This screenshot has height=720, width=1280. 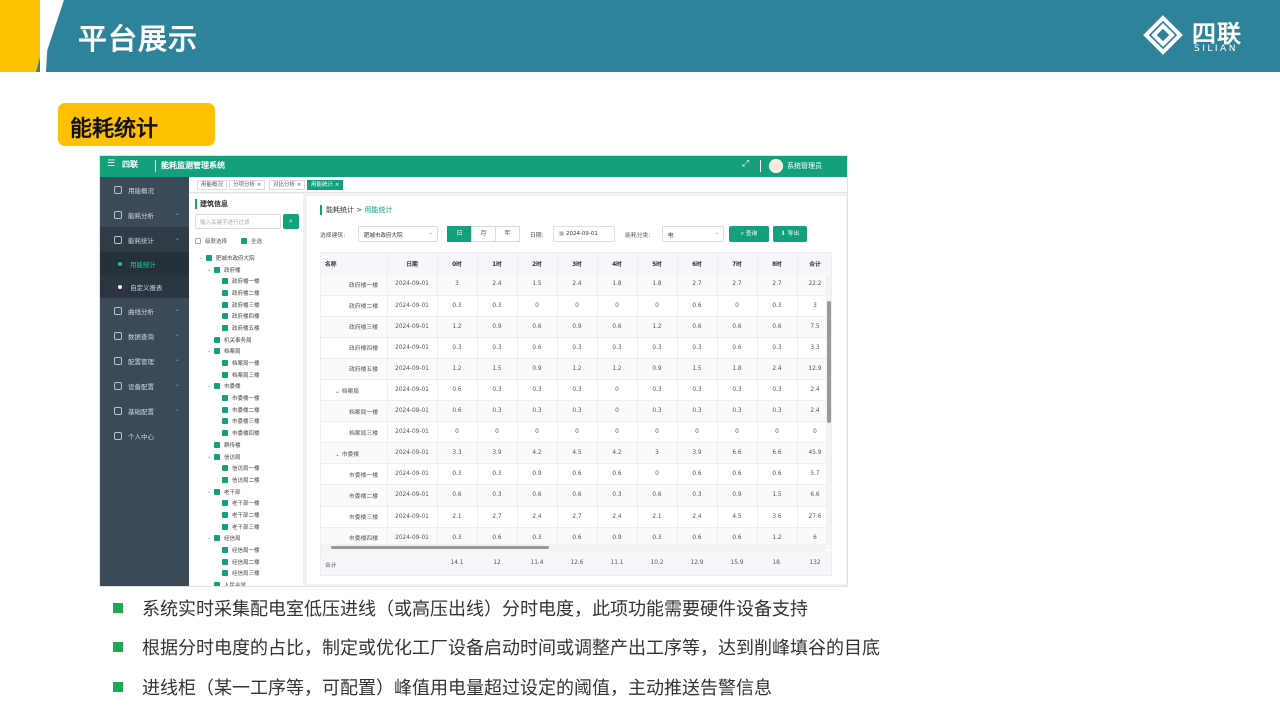 What do you see at coordinates (144, 239) in the screenshot?
I see `sidebar-item: 能耗统计 ⌄` at bounding box center [144, 239].